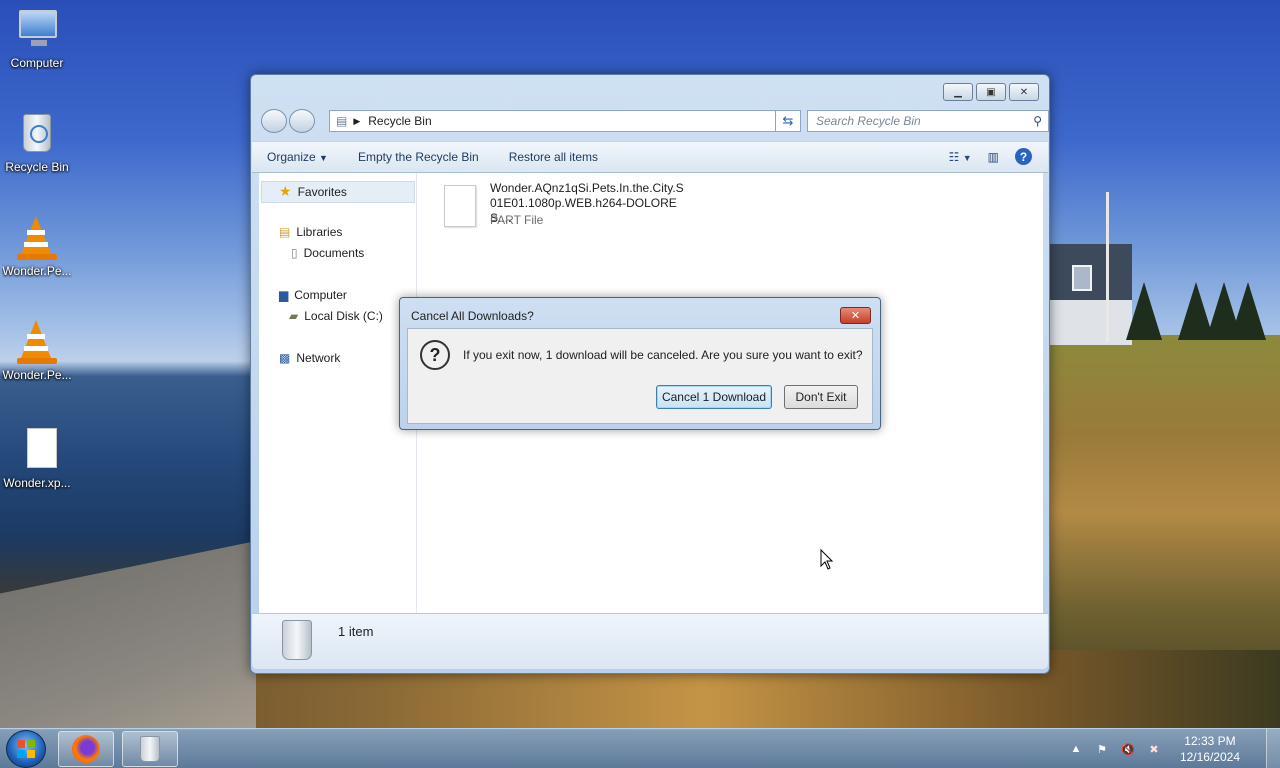  I want to click on nav-item-local-disk: ▰ Local Disk (C:), so click(336, 316).